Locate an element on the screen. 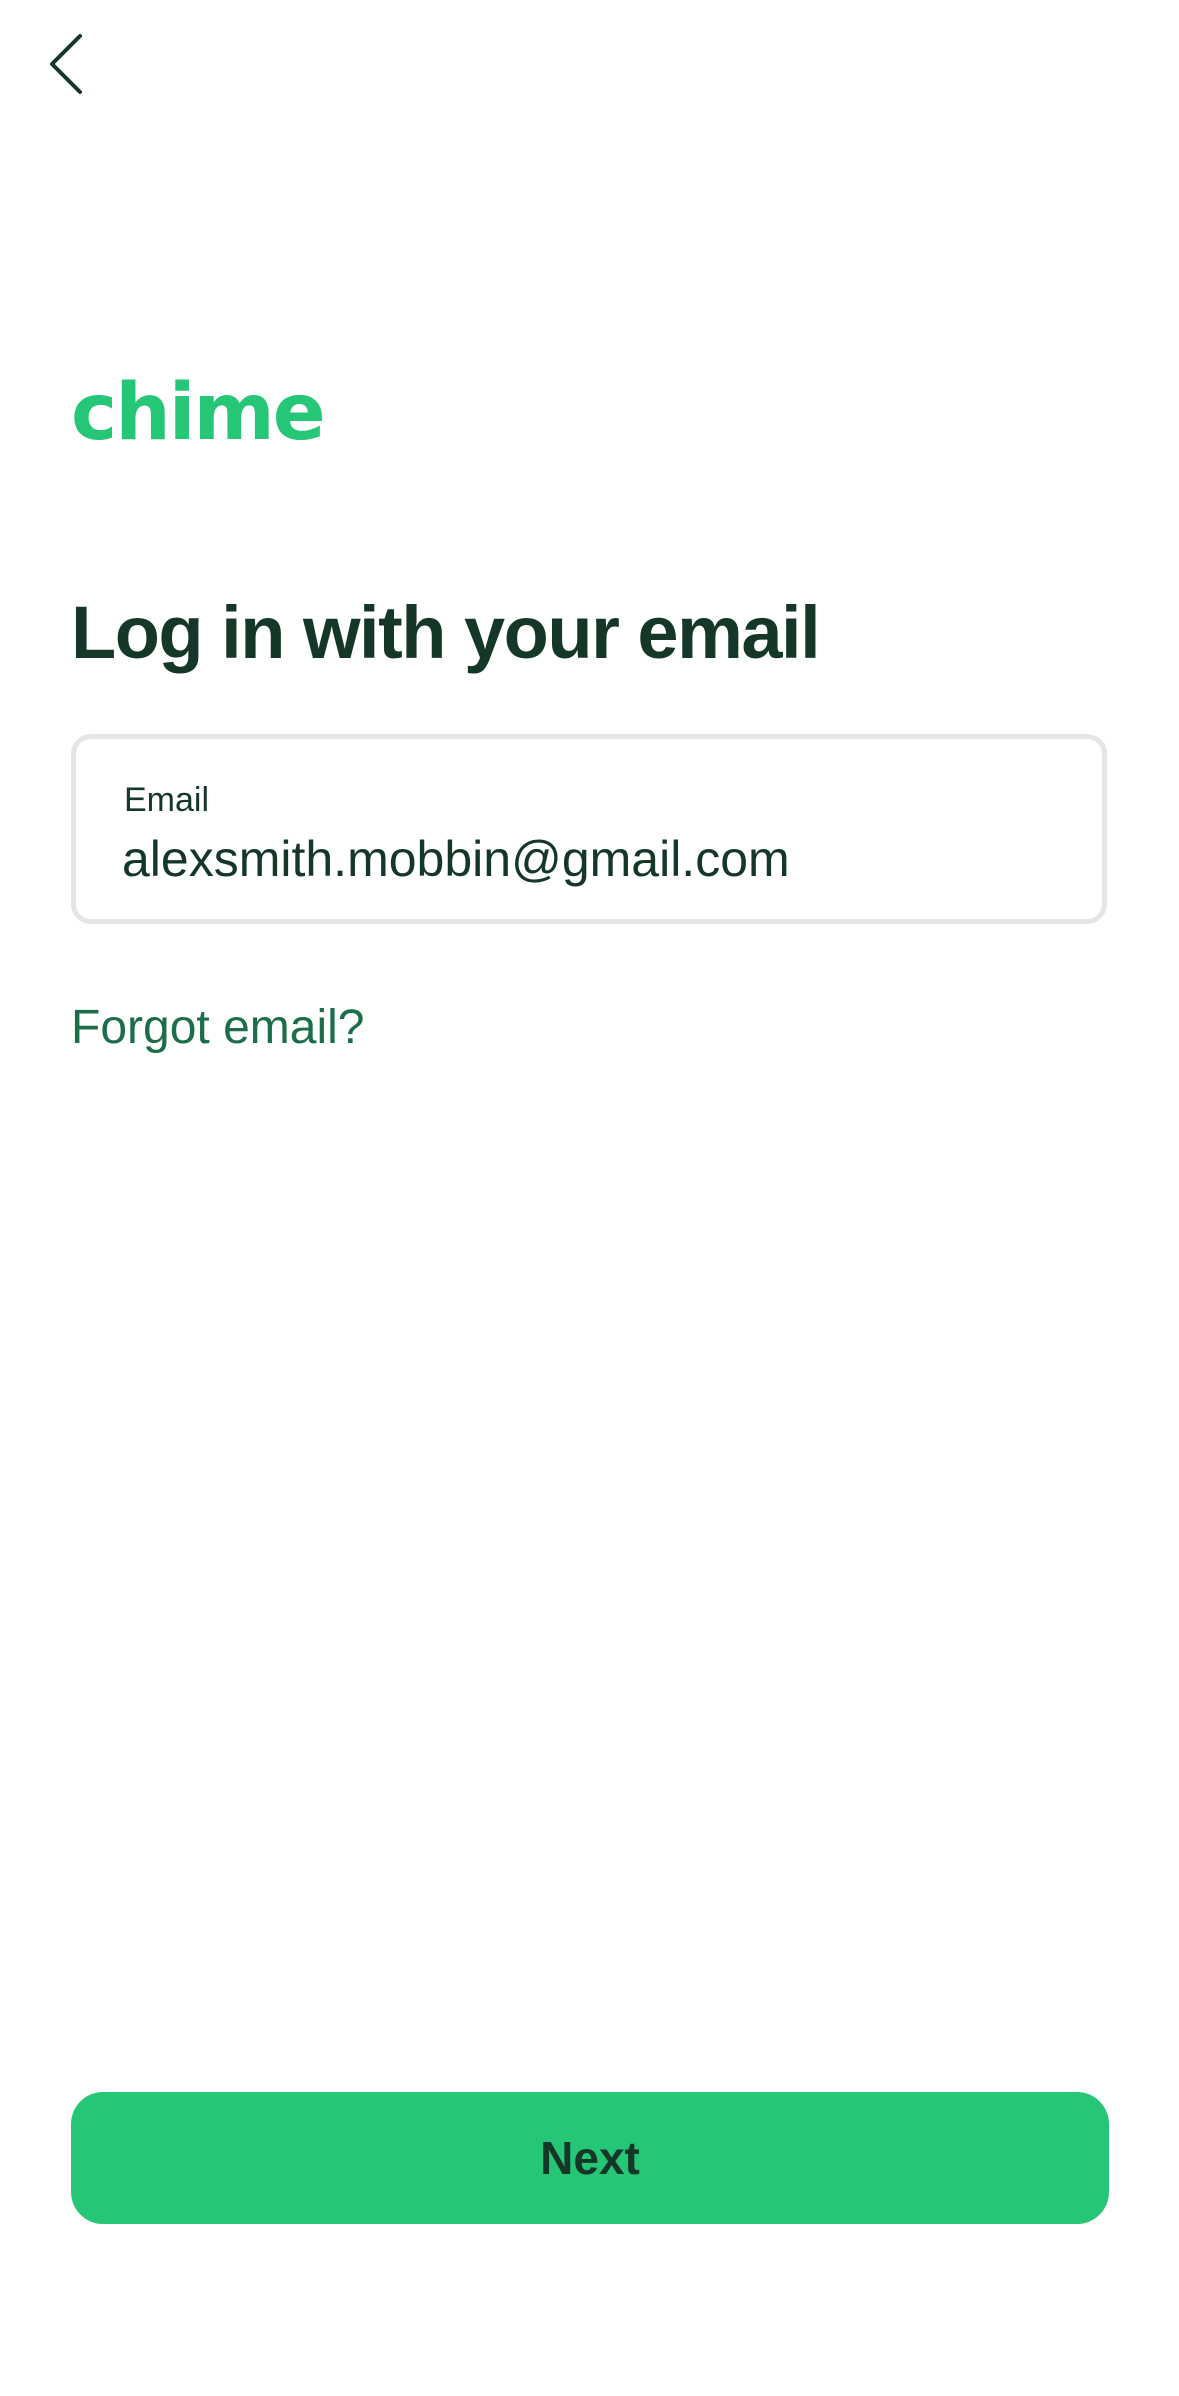 Image resolution: width=1179 pixels, height=2396 pixels. chime-logo: chime is located at coordinates (198, 413).